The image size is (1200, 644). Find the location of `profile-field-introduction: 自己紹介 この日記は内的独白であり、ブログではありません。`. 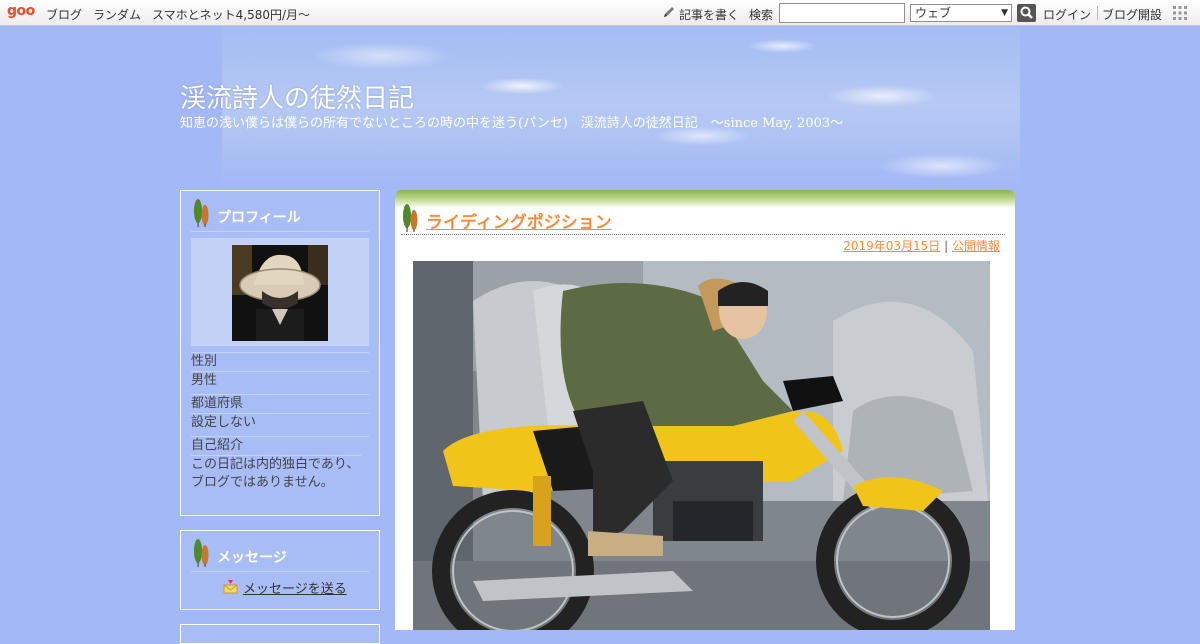

profile-field-introduction: 自己紹介 この日記は内的独白であり、ブログではありません。 is located at coordinates (280, 464).